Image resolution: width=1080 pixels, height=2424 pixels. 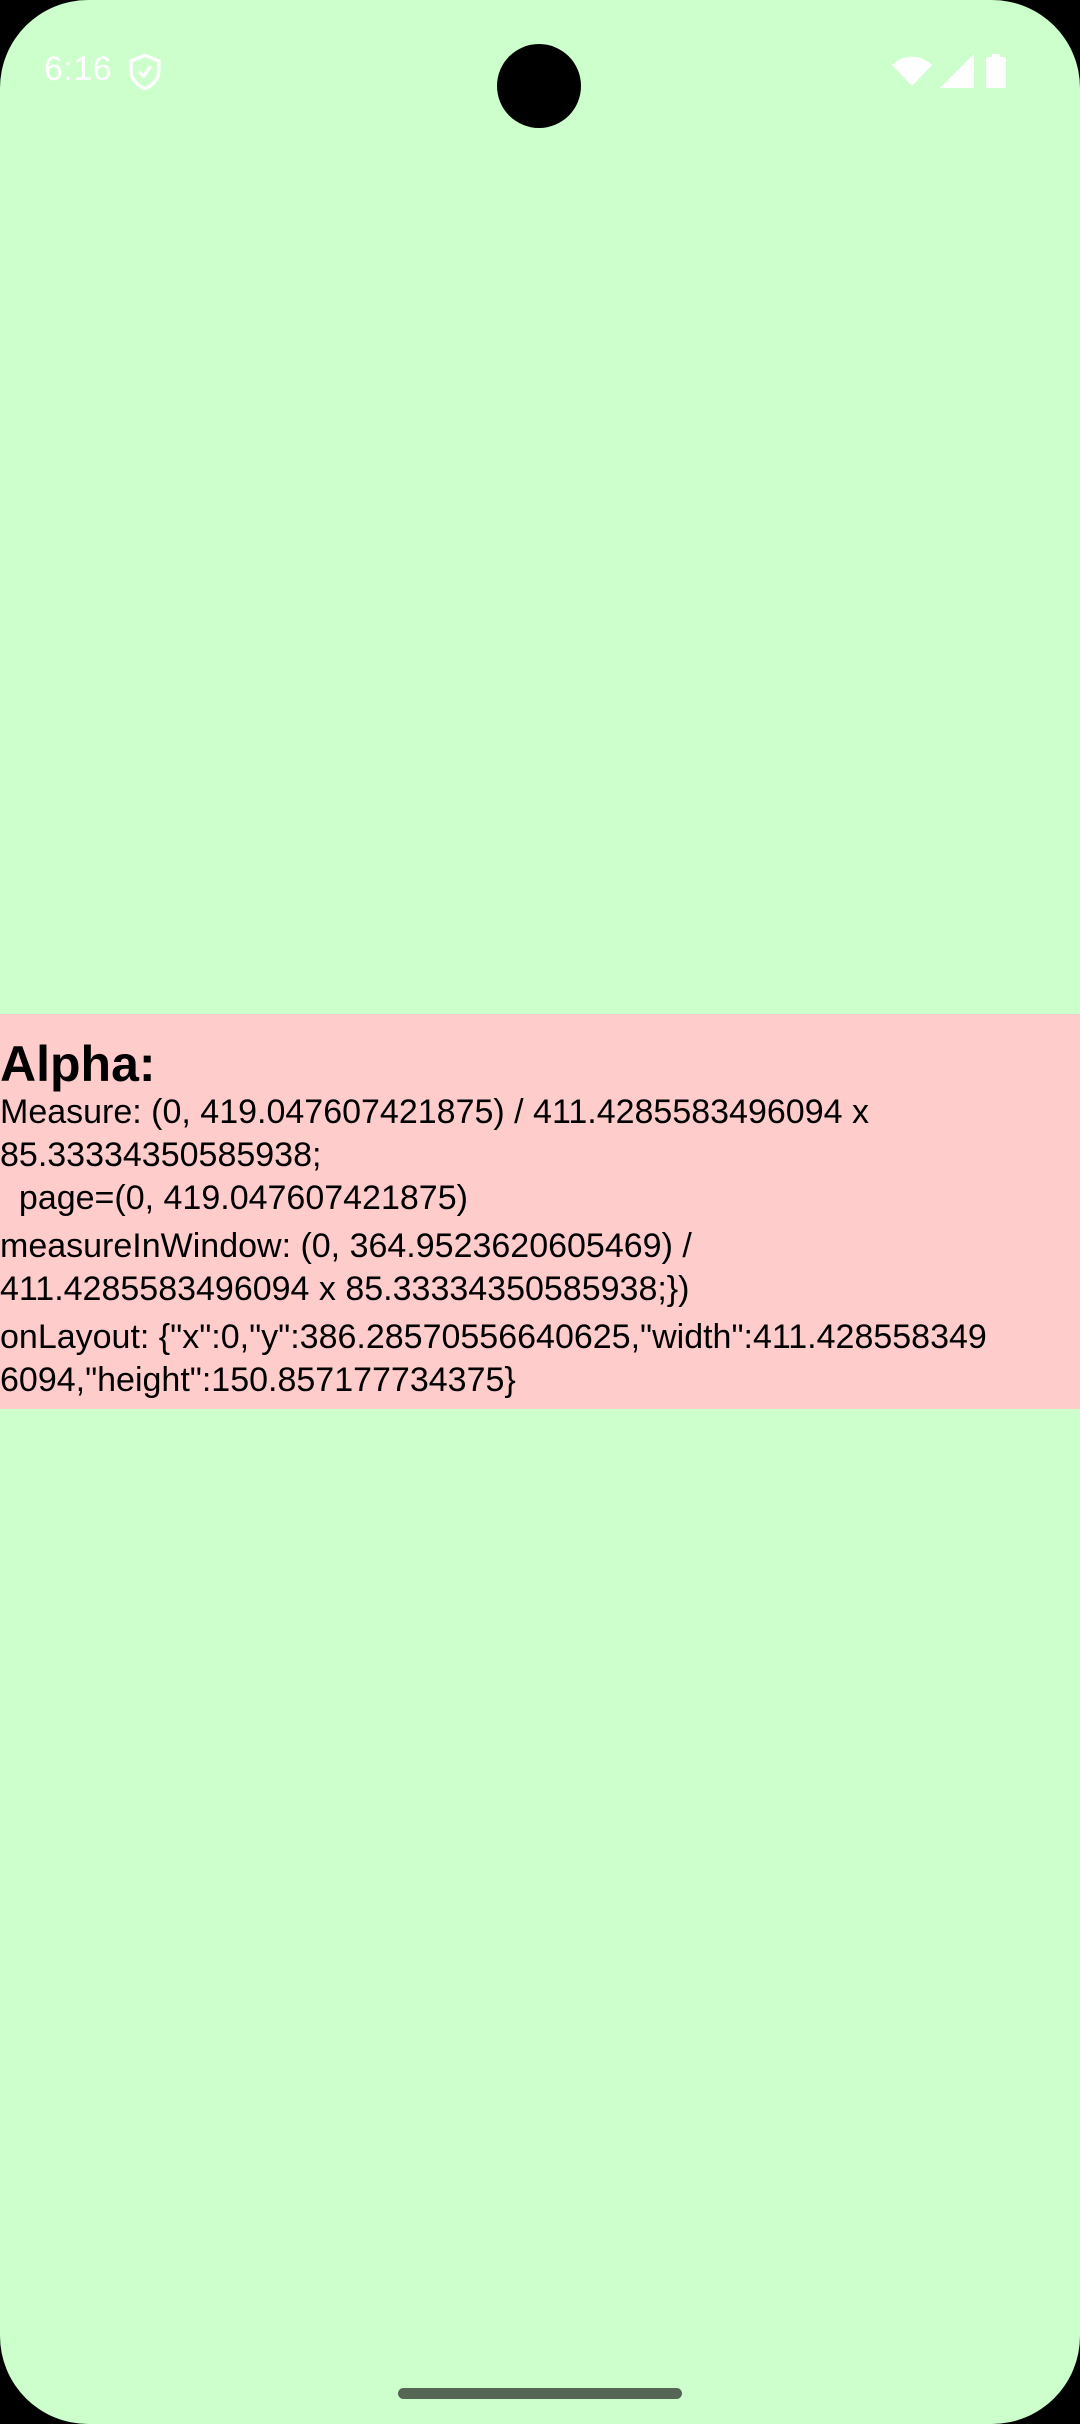 What do you see at coordinates (957, 71) in the screenshot?
I see `signal-icon` at bounding box center [957, 71].